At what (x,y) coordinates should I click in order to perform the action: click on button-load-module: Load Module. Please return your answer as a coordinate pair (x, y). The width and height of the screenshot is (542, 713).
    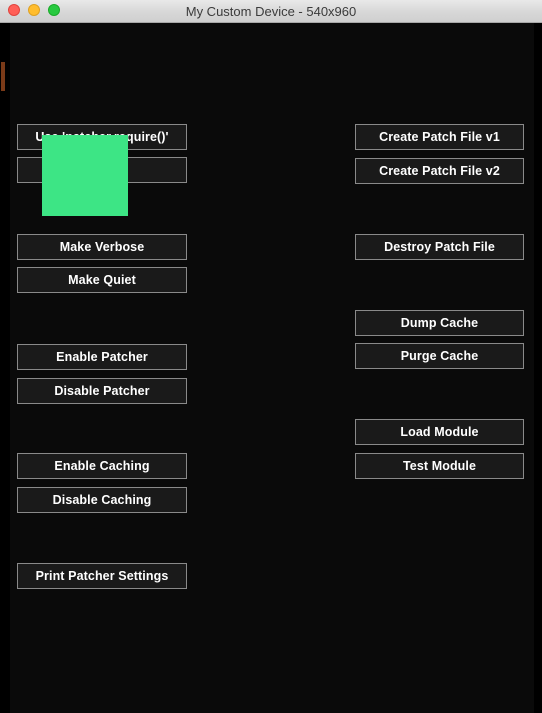
    Looking at the image, I should click on (439, 432).